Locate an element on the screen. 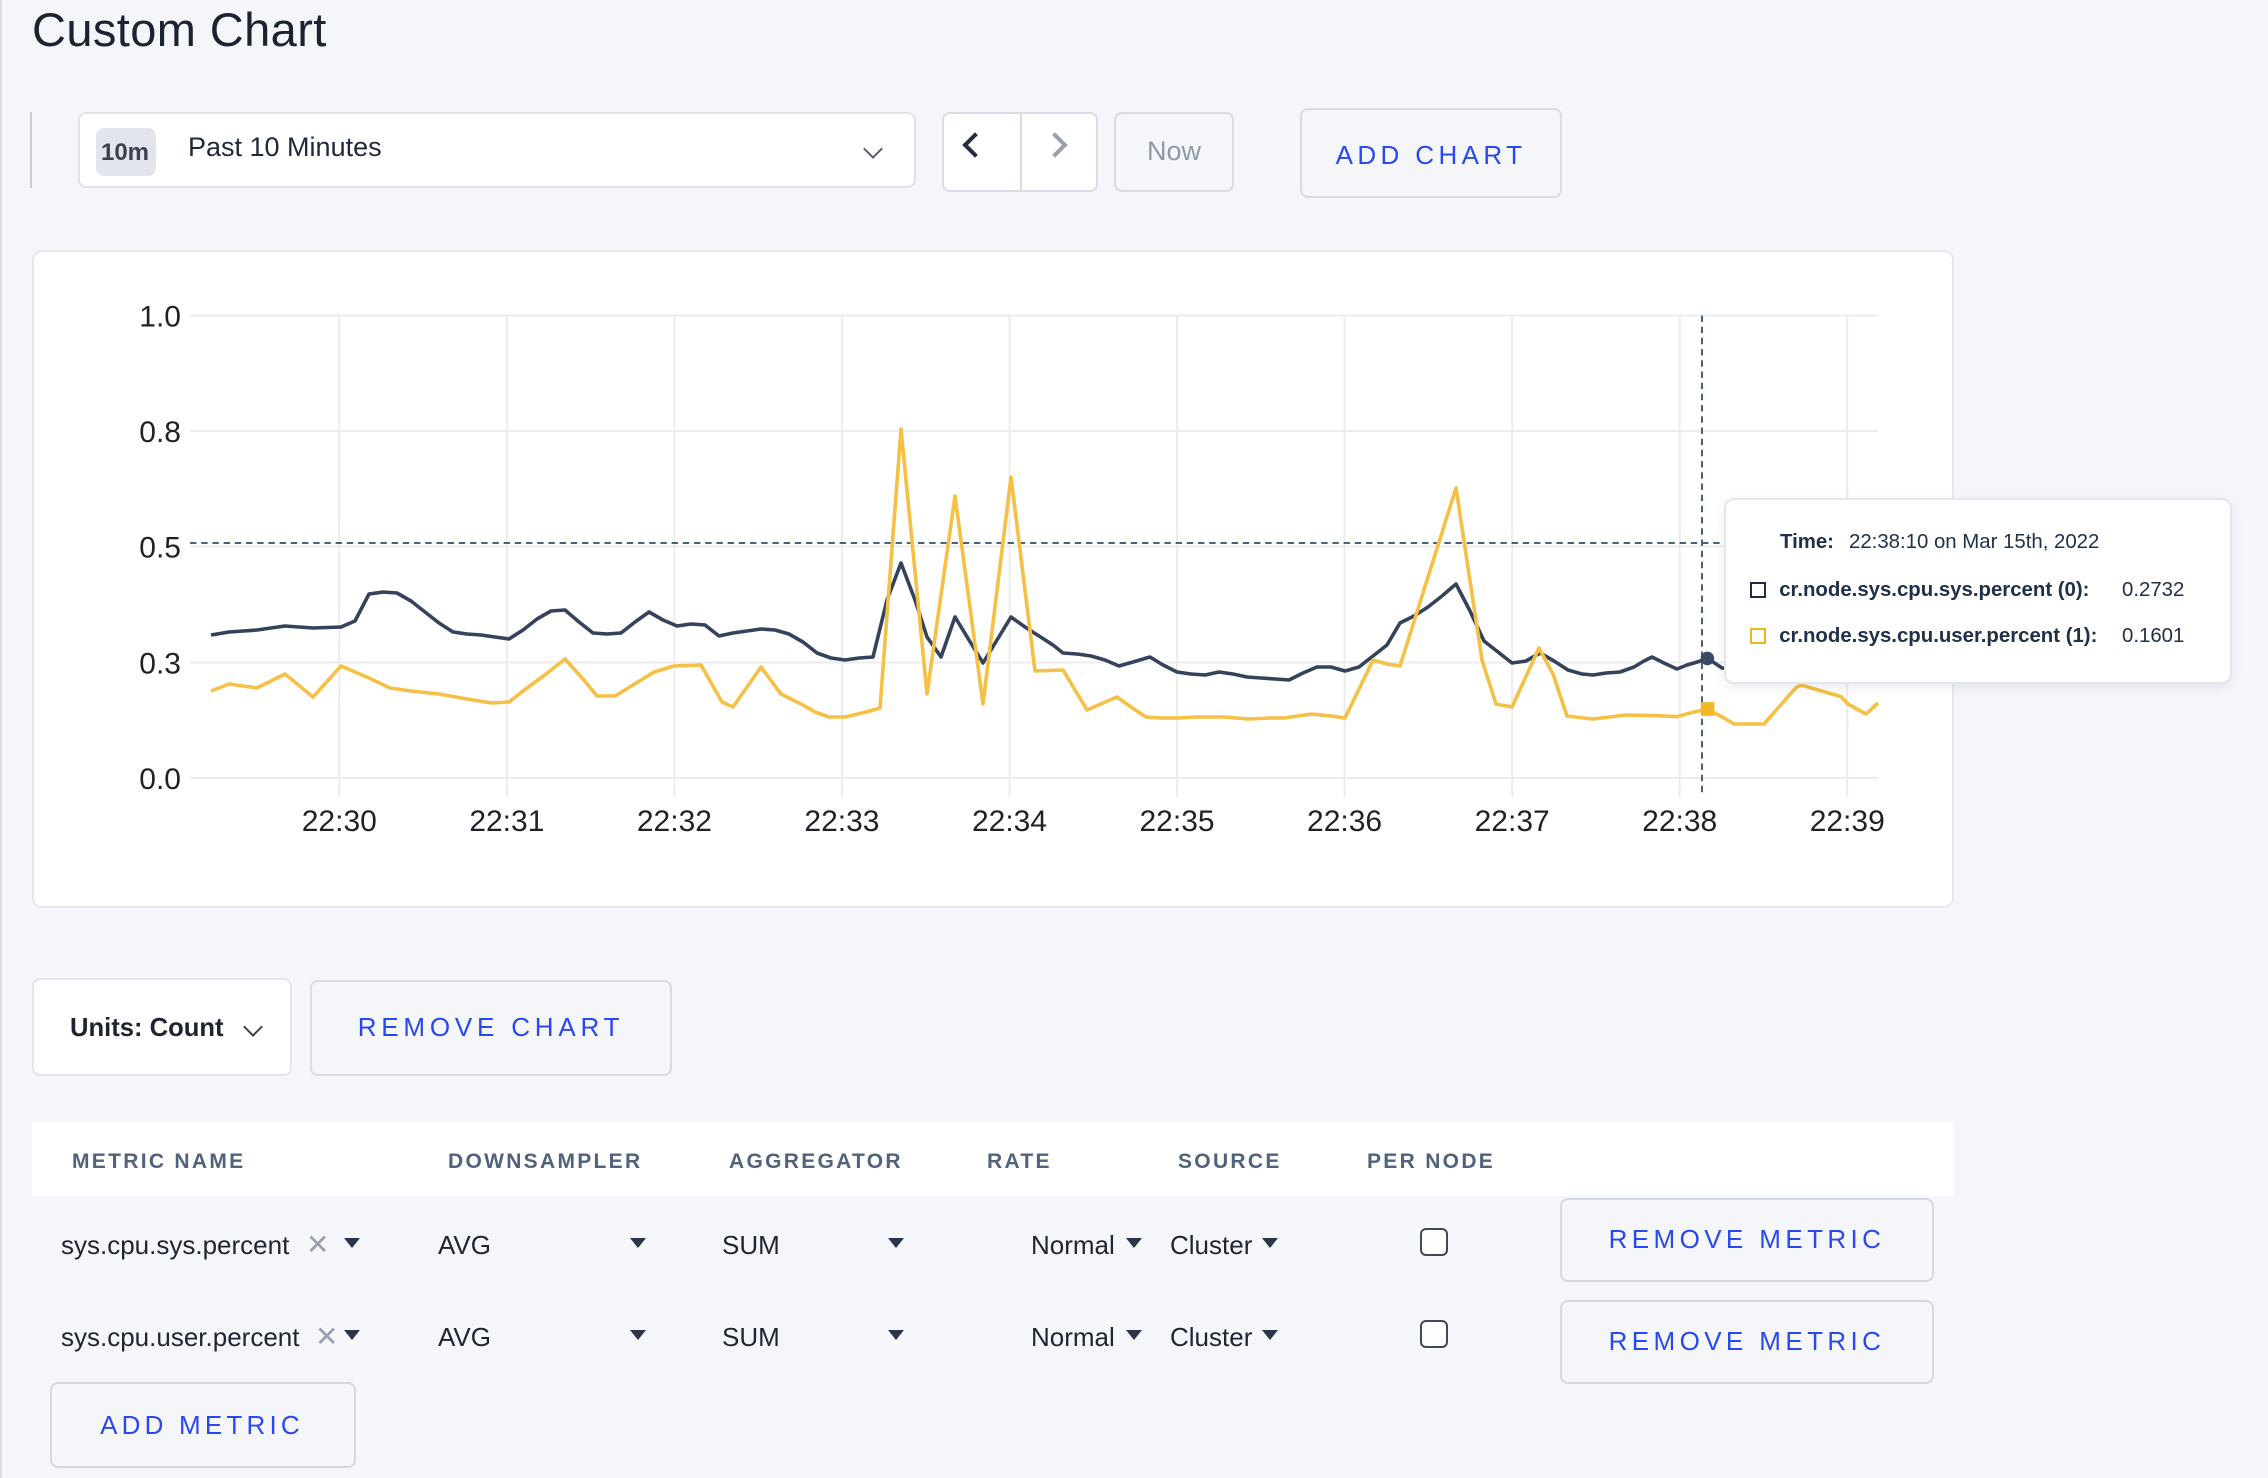 The width and height of the screenshot is (2268, 1478). svg-text: 22:35 is located at coordinates (1177, 821).